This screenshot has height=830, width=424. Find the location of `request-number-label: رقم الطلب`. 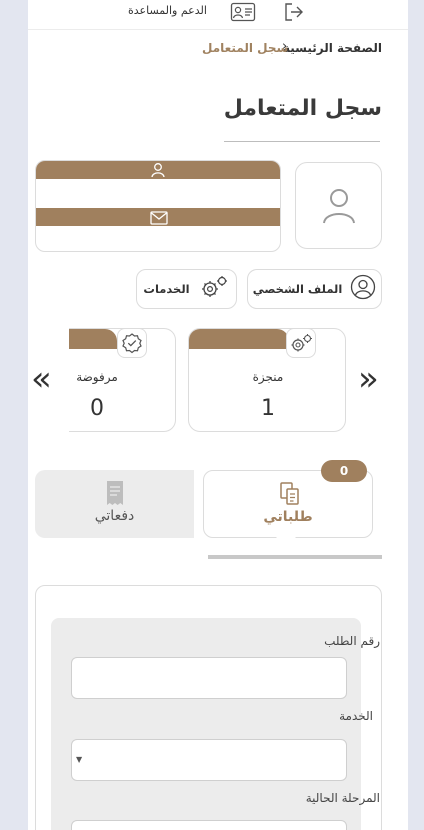

request-number-label: رقم الطلب is located at coordinates (352, 641).